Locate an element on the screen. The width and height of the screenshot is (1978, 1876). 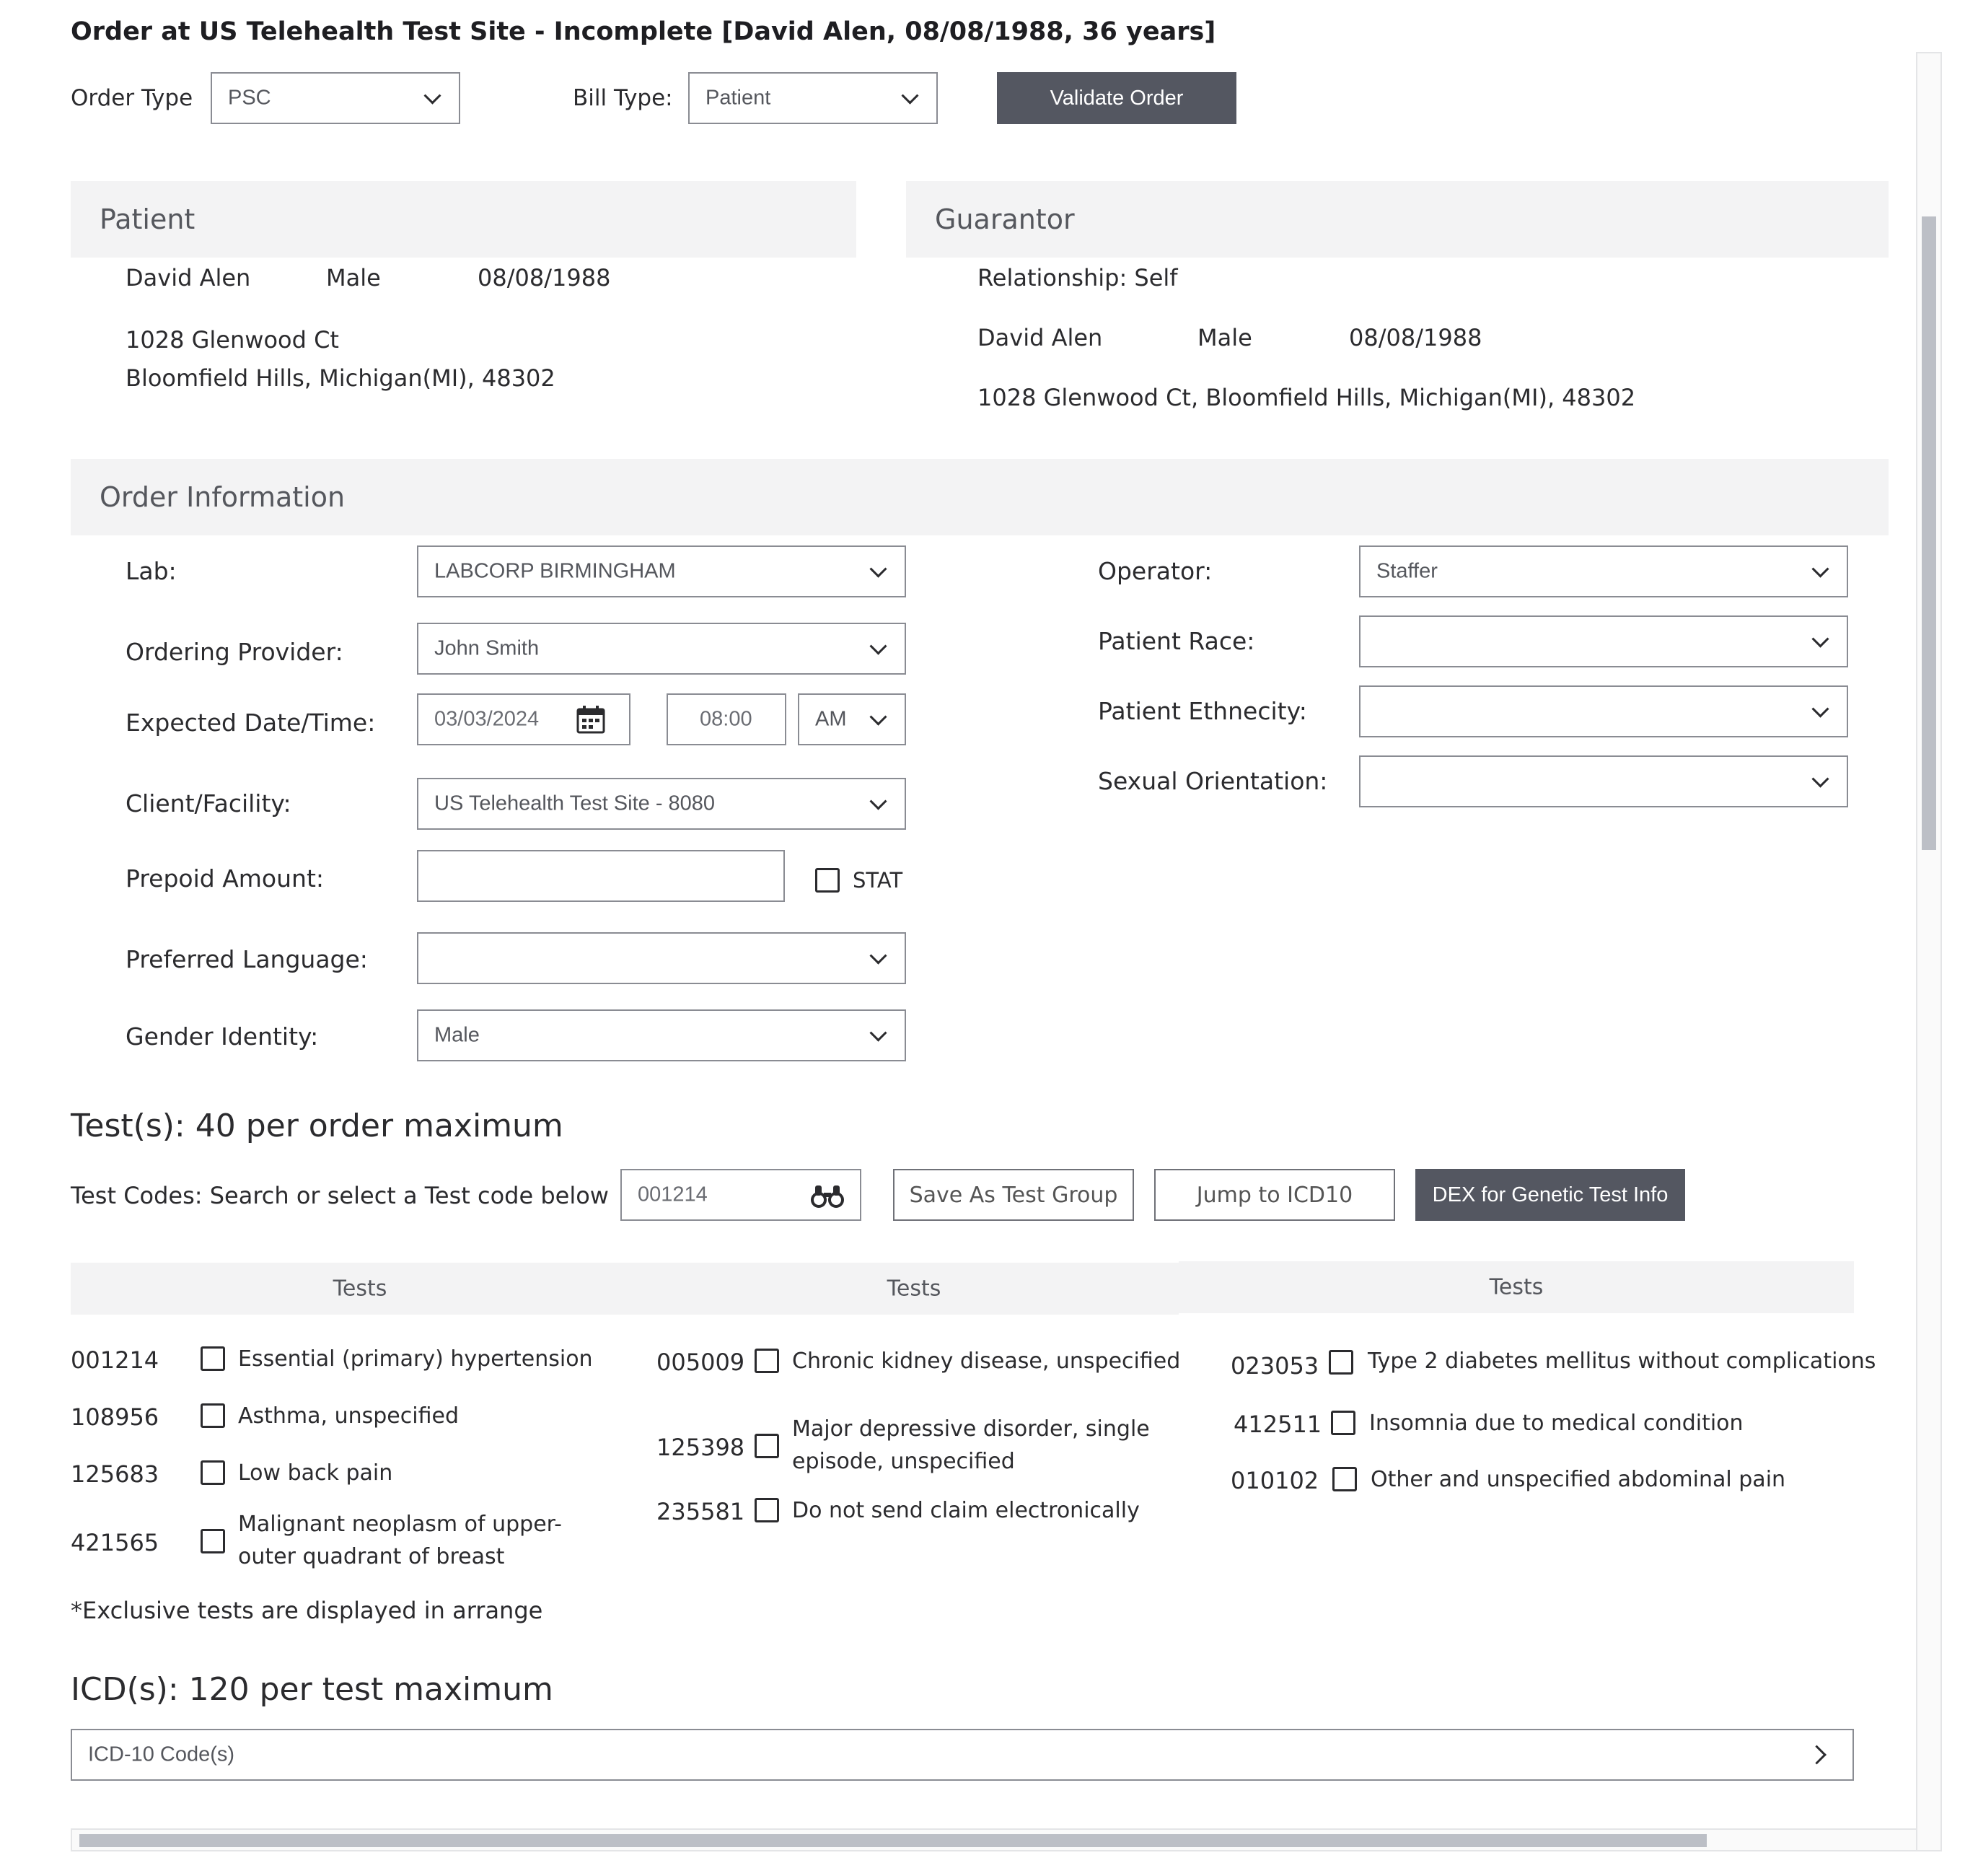
gender-identity-value: Male is located at coordinates (457, 1035).